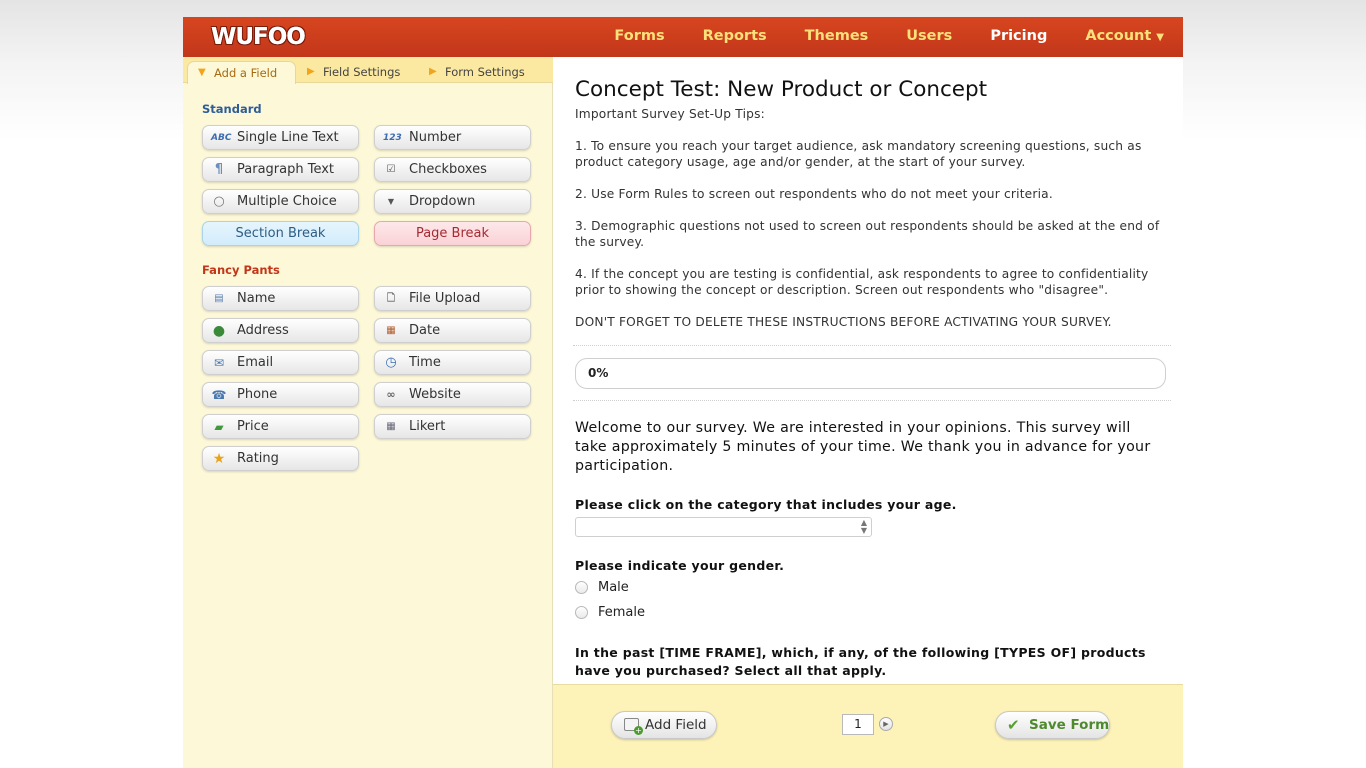 This screenshot has width=1366, height=768. Describe the element at coordinates (362, 72) in the screenshot. I see `tab-field-settings-label: Field Settings` at that location.